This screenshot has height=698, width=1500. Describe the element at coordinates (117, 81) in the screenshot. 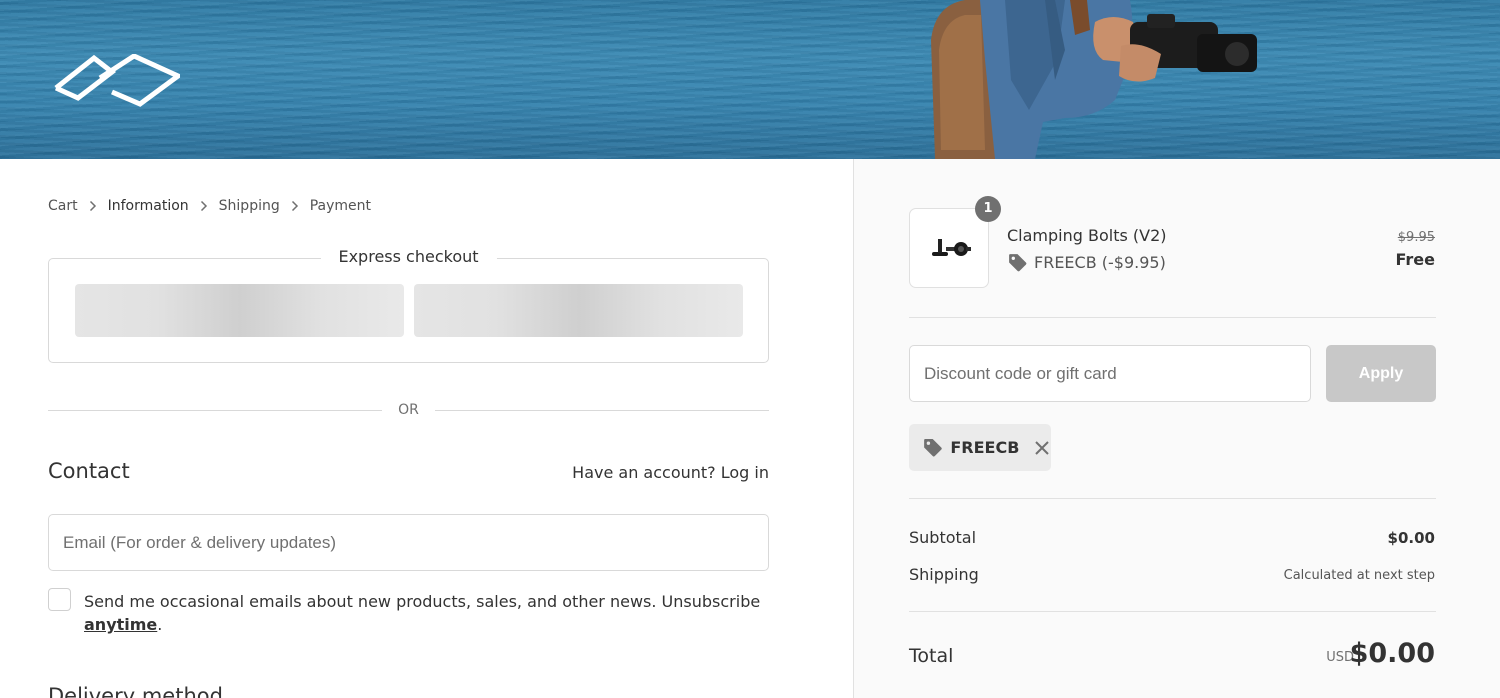

I see `brand-logo-icon` at that location.